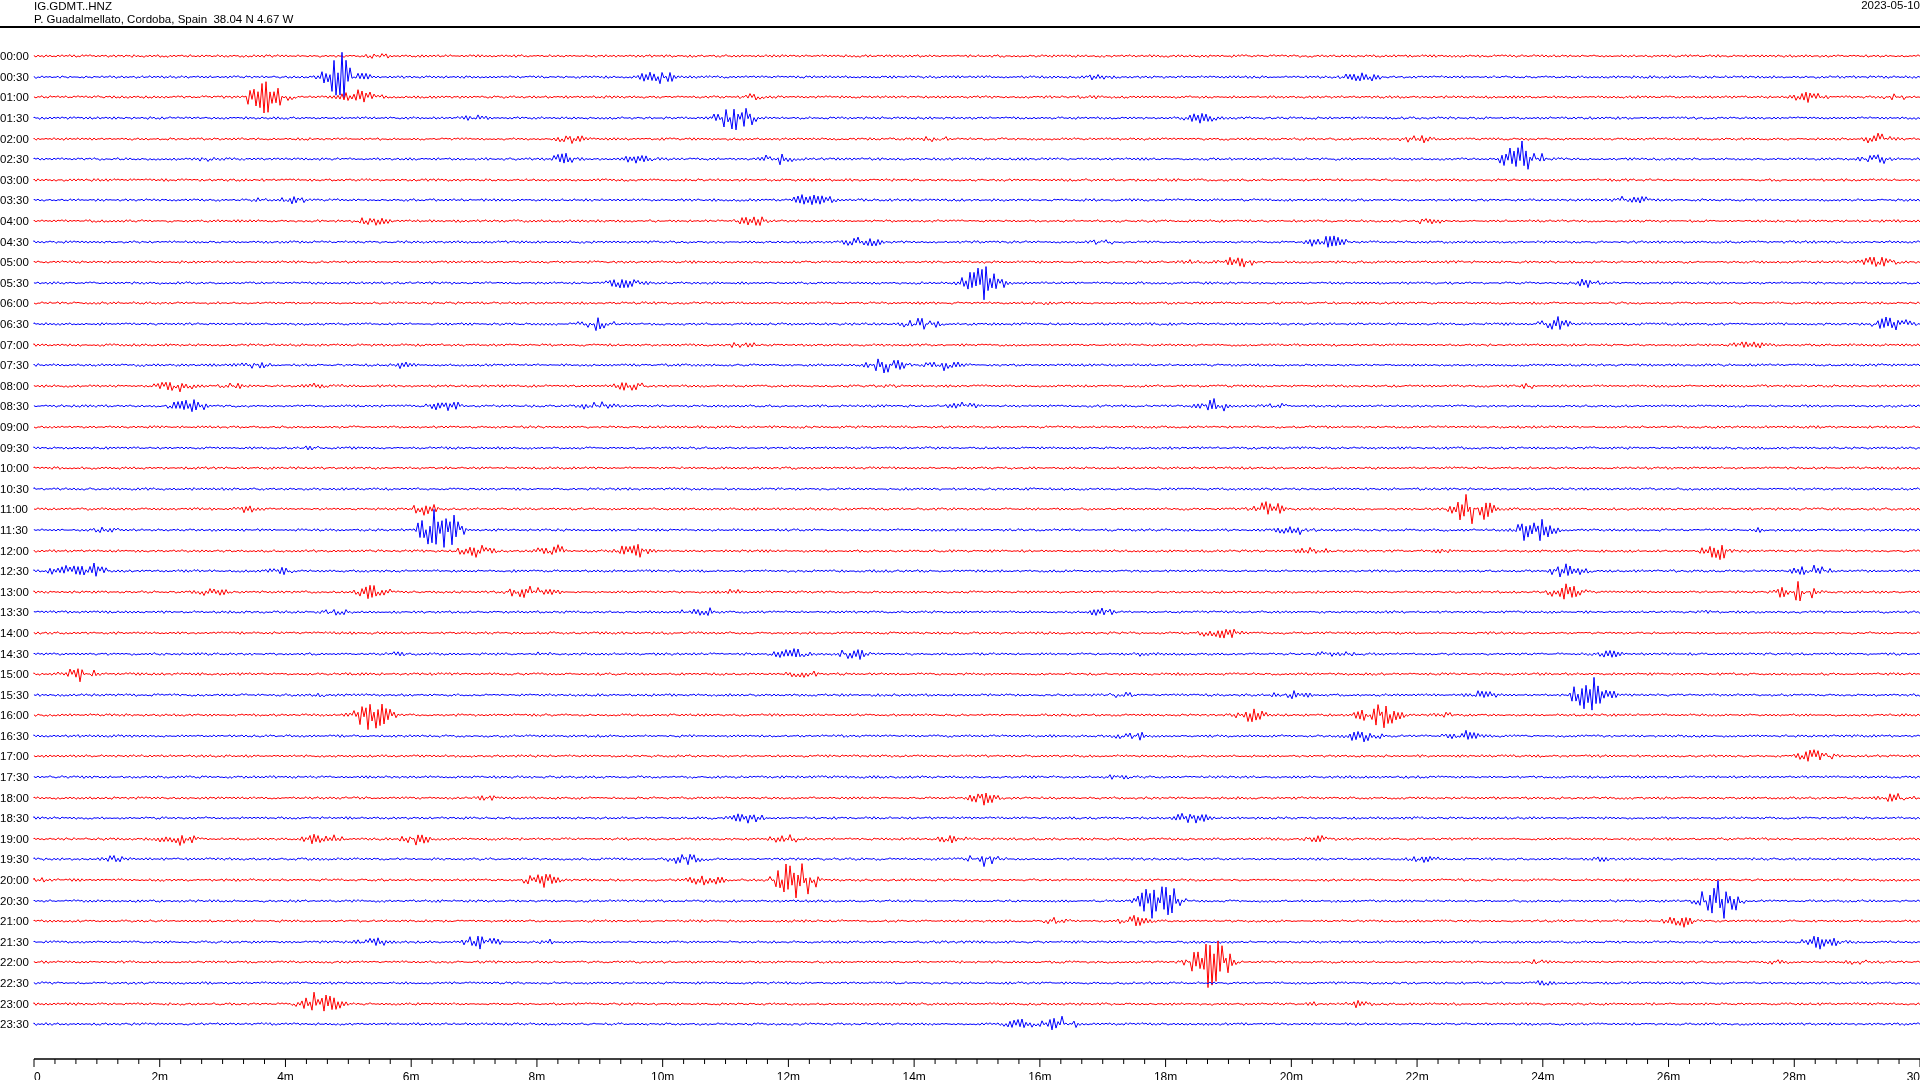 The width and height of the screenshot is (1920, 1080). I want to click on station-code: IG.GDMT..HNZ, so click(73, 6).